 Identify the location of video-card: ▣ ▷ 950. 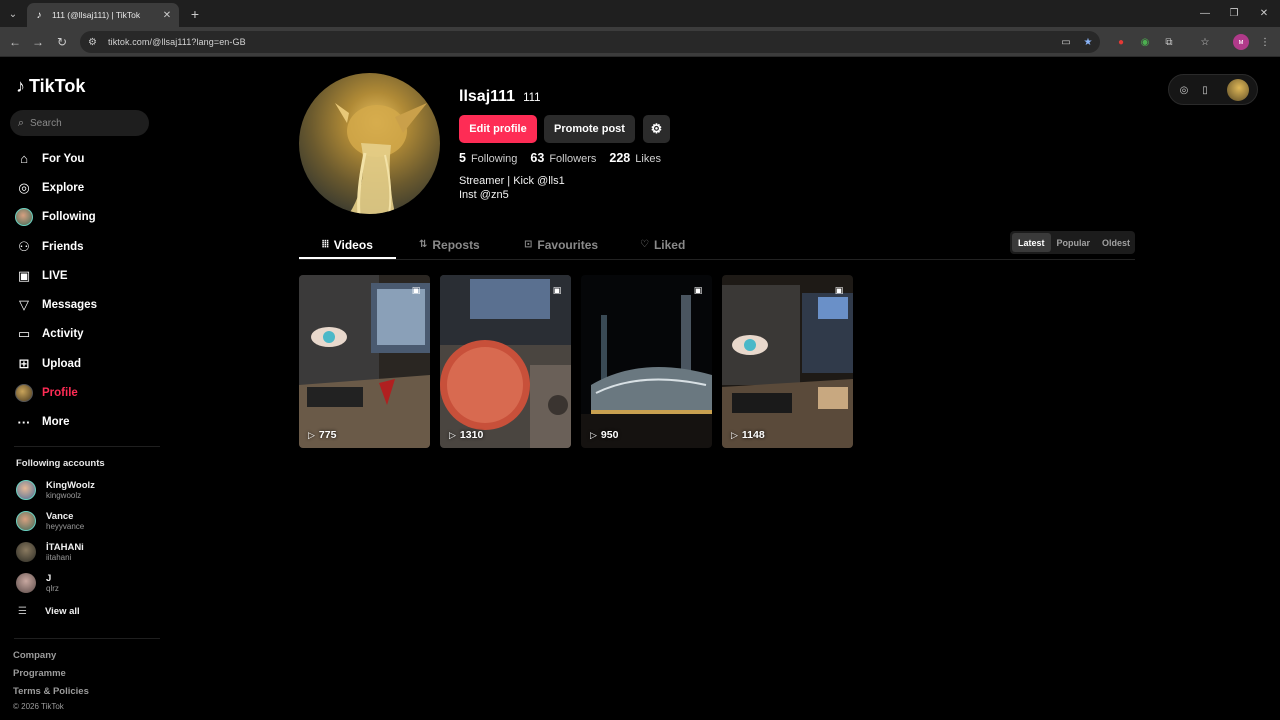
(646, 361).